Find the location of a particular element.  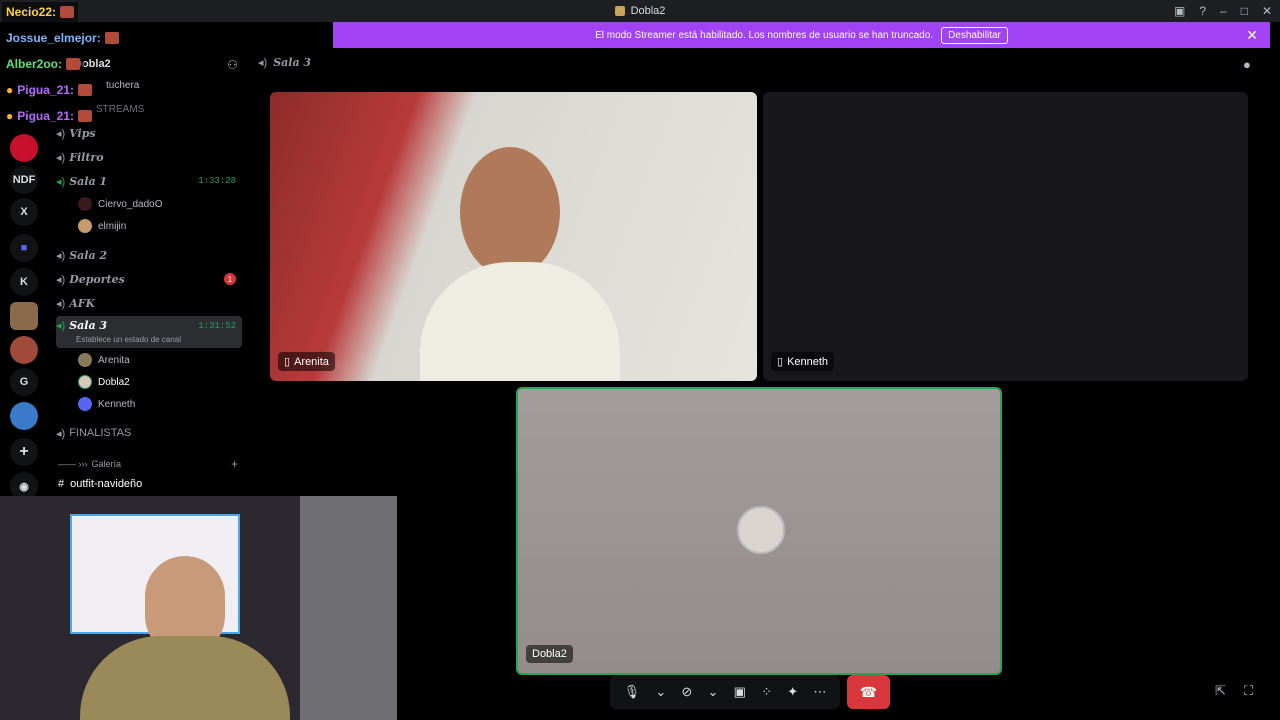

help-icon: ? is located at coordinates (1202, 11).